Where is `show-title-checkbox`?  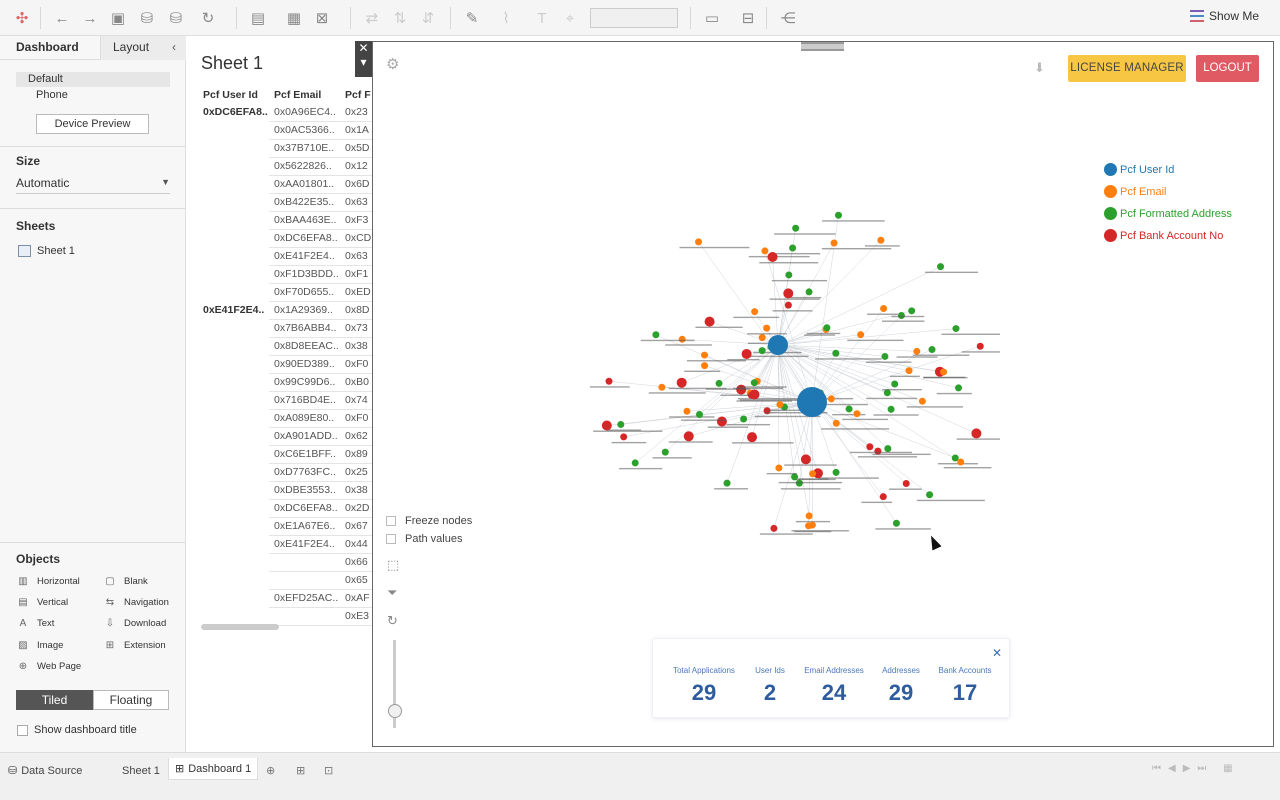
show-title-checkbox is located at coordinates (22, 730).